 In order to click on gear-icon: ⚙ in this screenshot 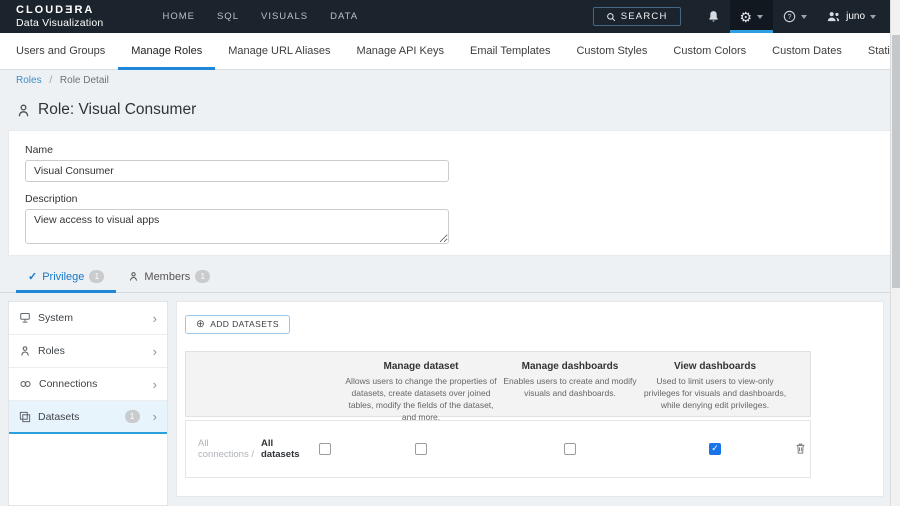, I will do `click(746, 16)`.